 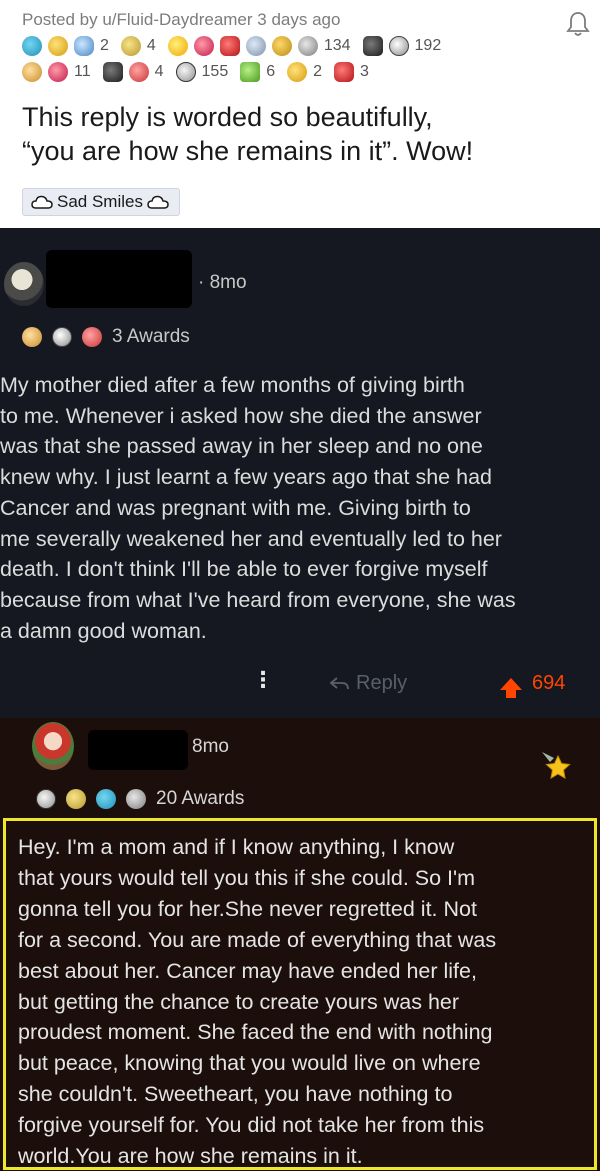 What do you see at coordinates (558, 766) in the screenshot?
I see `award-star-icon` at bounding box center [558, 766].